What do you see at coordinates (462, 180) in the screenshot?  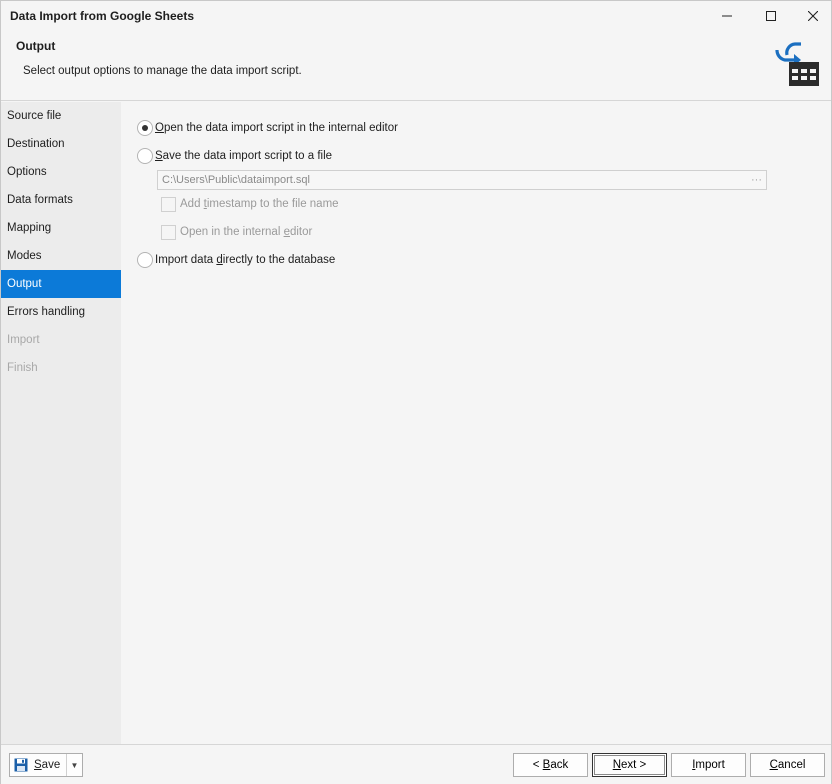 I see `file-path-input: C:\Users\Public\dataimport.sql ···` at bounding box center [462, 180].